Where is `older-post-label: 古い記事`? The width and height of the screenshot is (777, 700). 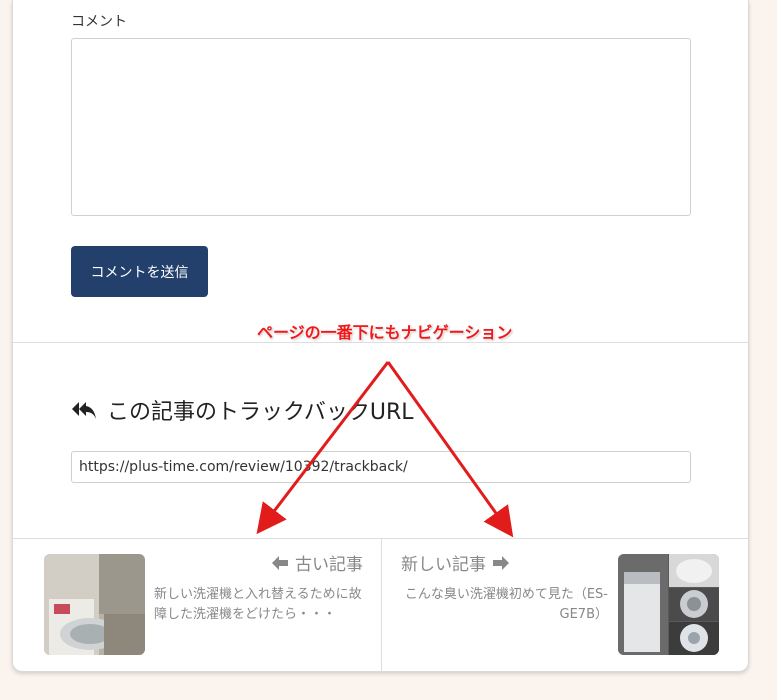 older-post-label: 古い記事 is located at coordinates (329, 565).